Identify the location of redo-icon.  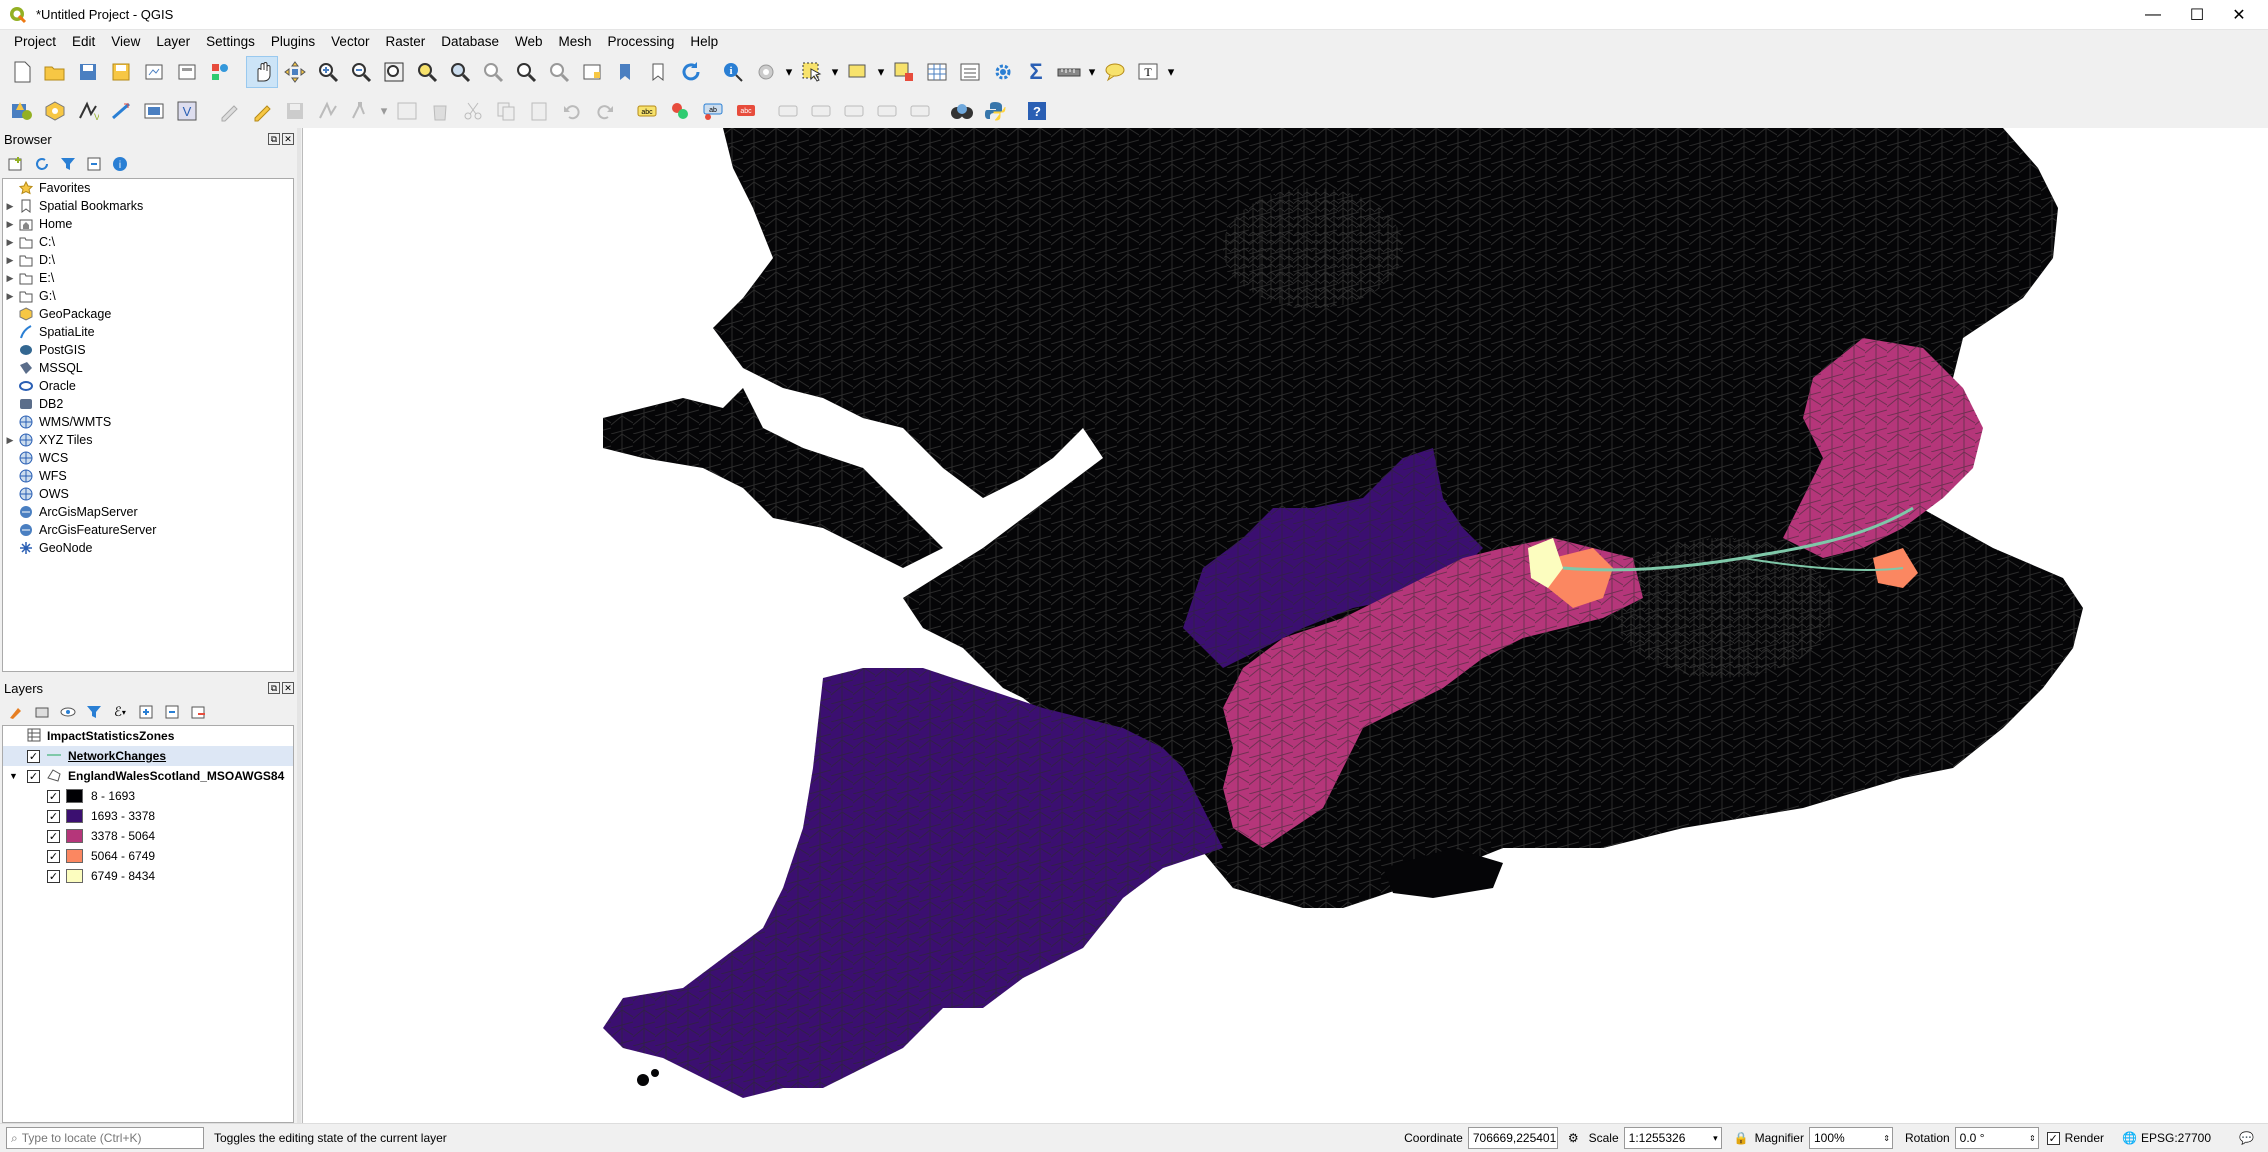
(605, 111).